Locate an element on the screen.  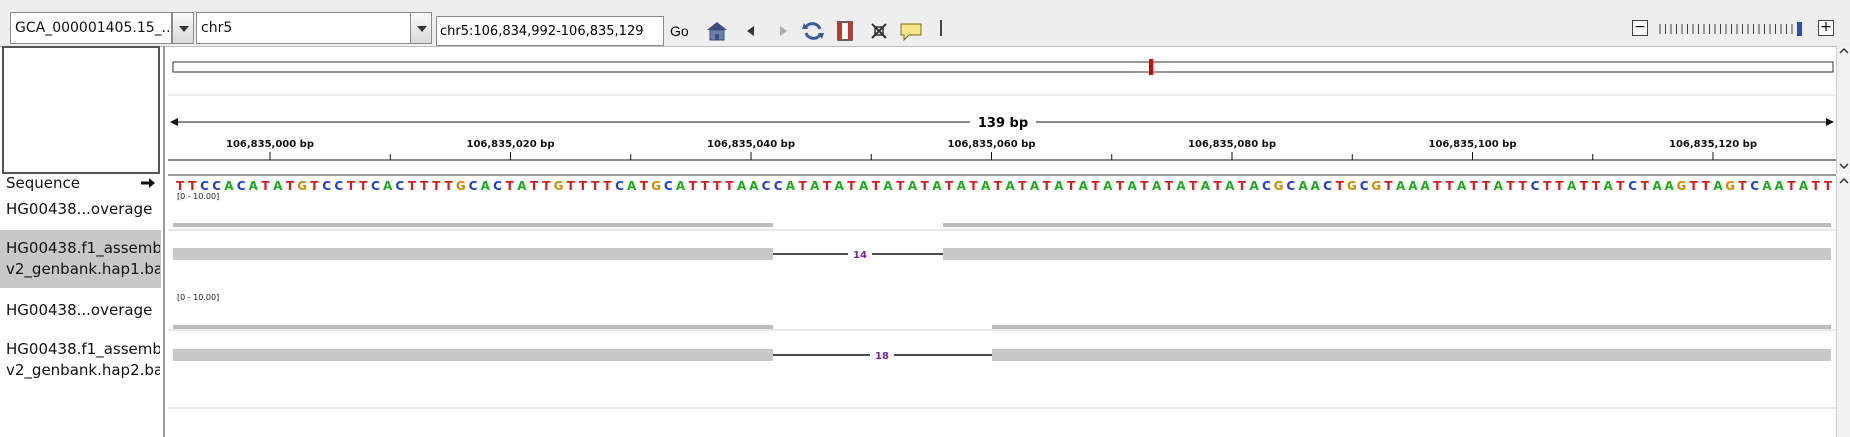
toolbar-separator is located at coordinates (941, 28).